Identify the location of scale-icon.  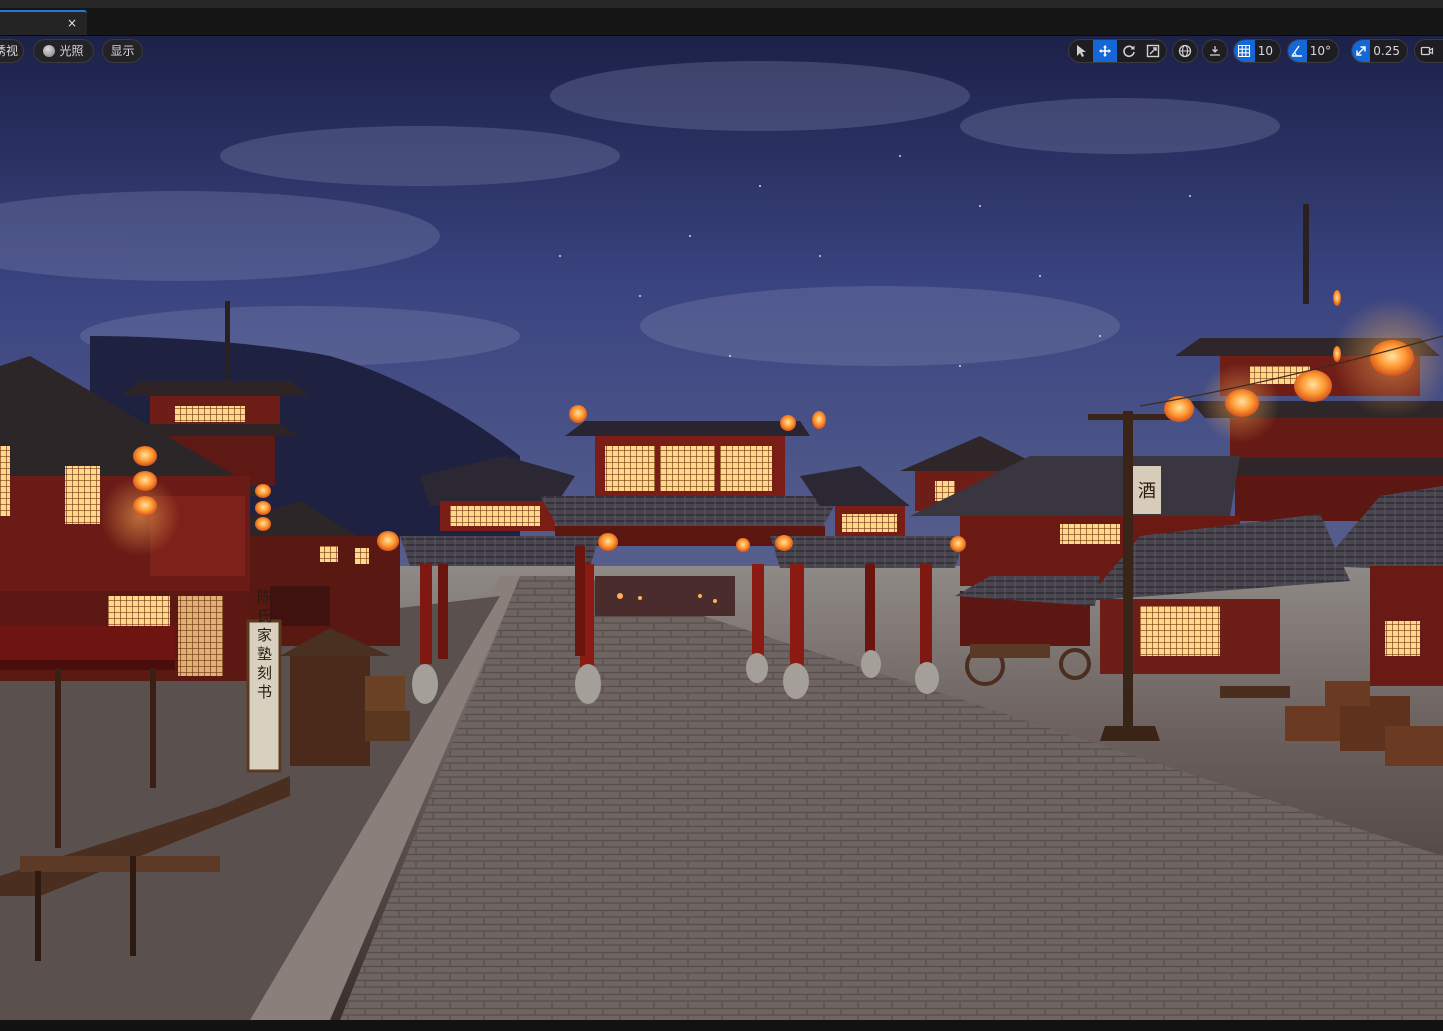
(1153, 51).